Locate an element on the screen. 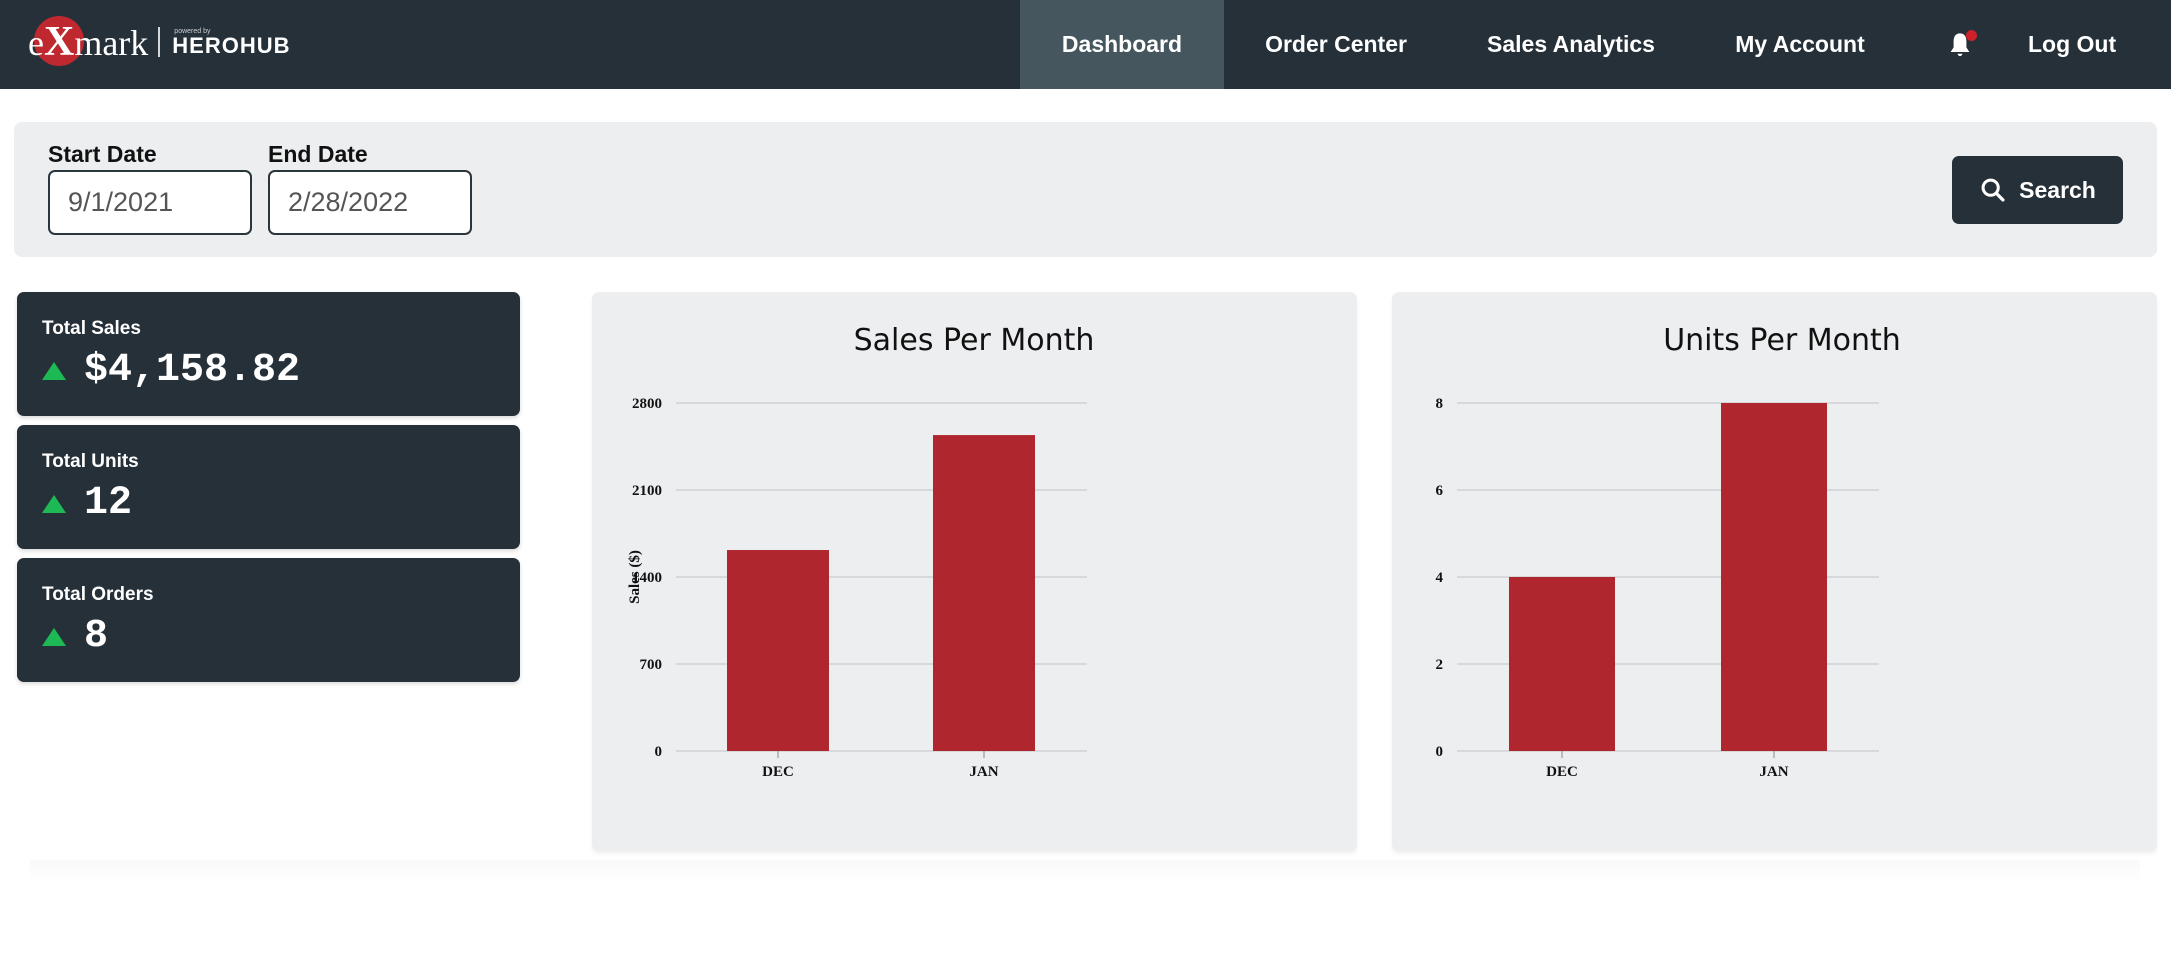 The width and height of the screenshot is (2171, 963). herohub-text: HEROHUB is located at coordinates (231, 45).